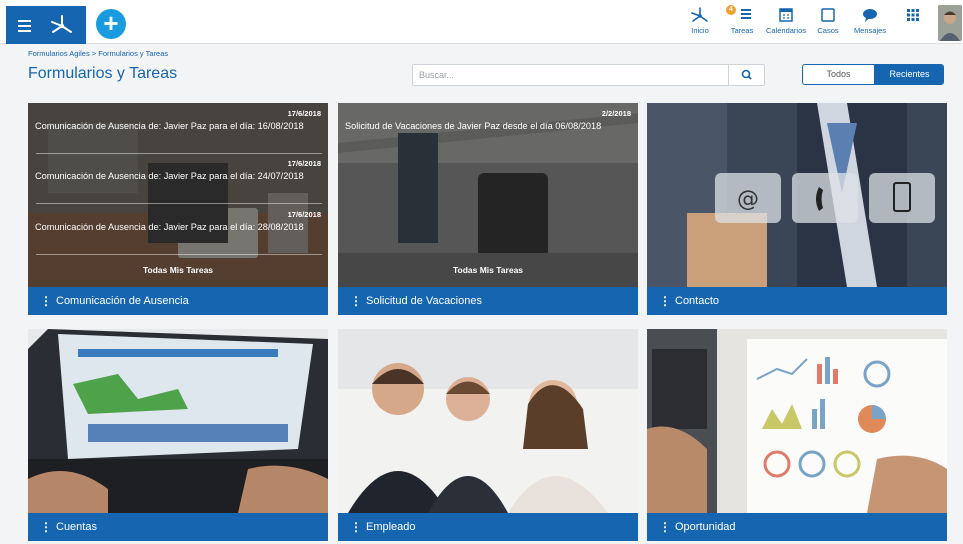 This screenshot has height=544, width=963. What do you see at coordinates (828, 15) in the screenshot?
I see `cases-icon` at bounding box center [828, 15].